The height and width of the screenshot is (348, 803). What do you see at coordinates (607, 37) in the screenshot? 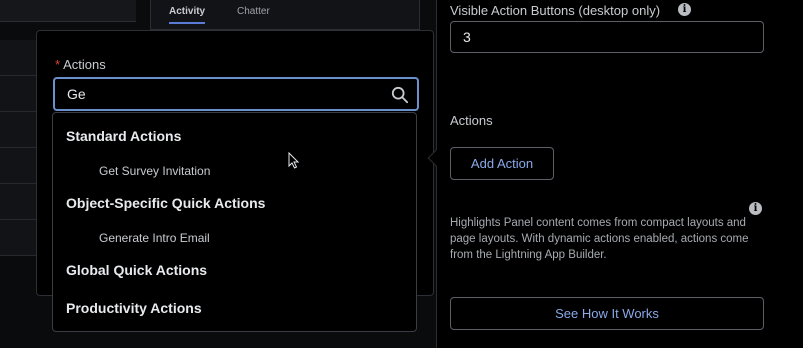
I see `visible-buttons-input: 3` at bounding box center [607, 37].